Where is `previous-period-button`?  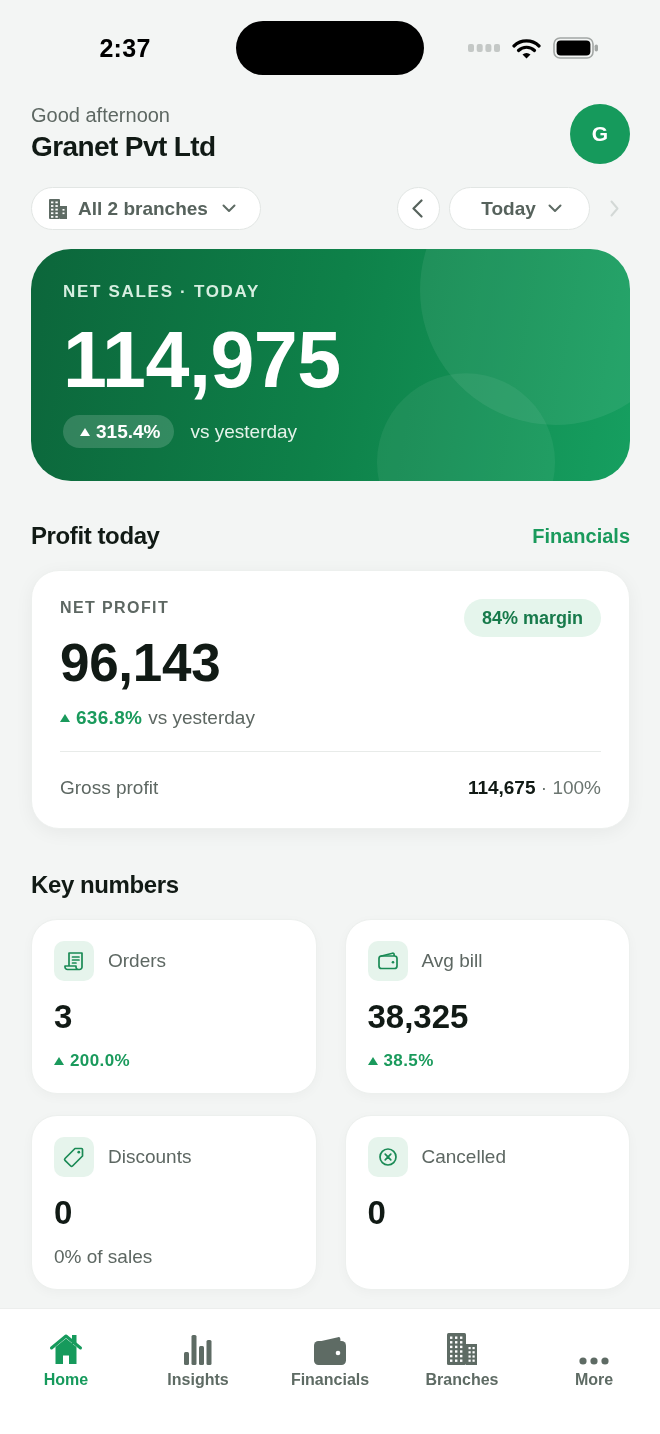
previous-period-button is located at coordinates (418, 208).